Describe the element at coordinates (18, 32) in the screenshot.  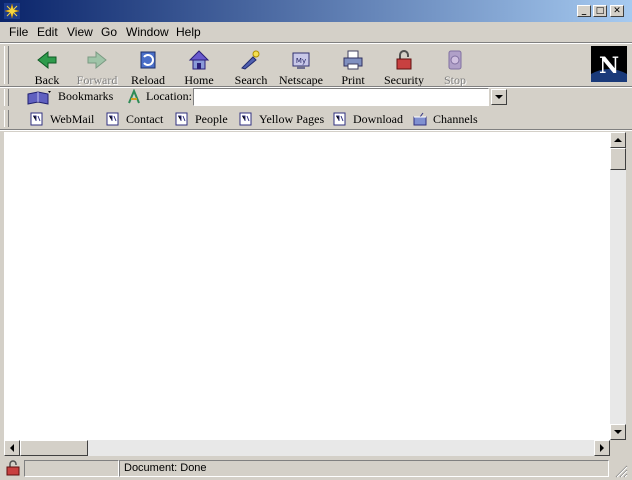
I see `menu-file: File` at that location.